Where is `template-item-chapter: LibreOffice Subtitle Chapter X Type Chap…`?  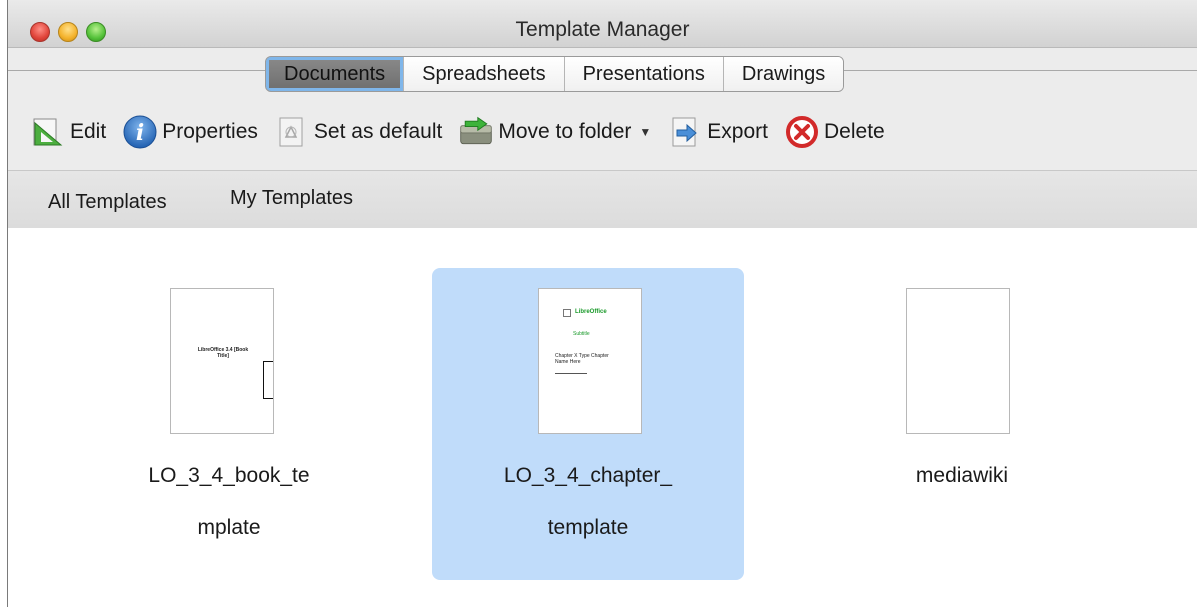
template-item-chapter: LibreOffice Subtitle Chapter X Type Chap… is located at coordinates (588, 424).